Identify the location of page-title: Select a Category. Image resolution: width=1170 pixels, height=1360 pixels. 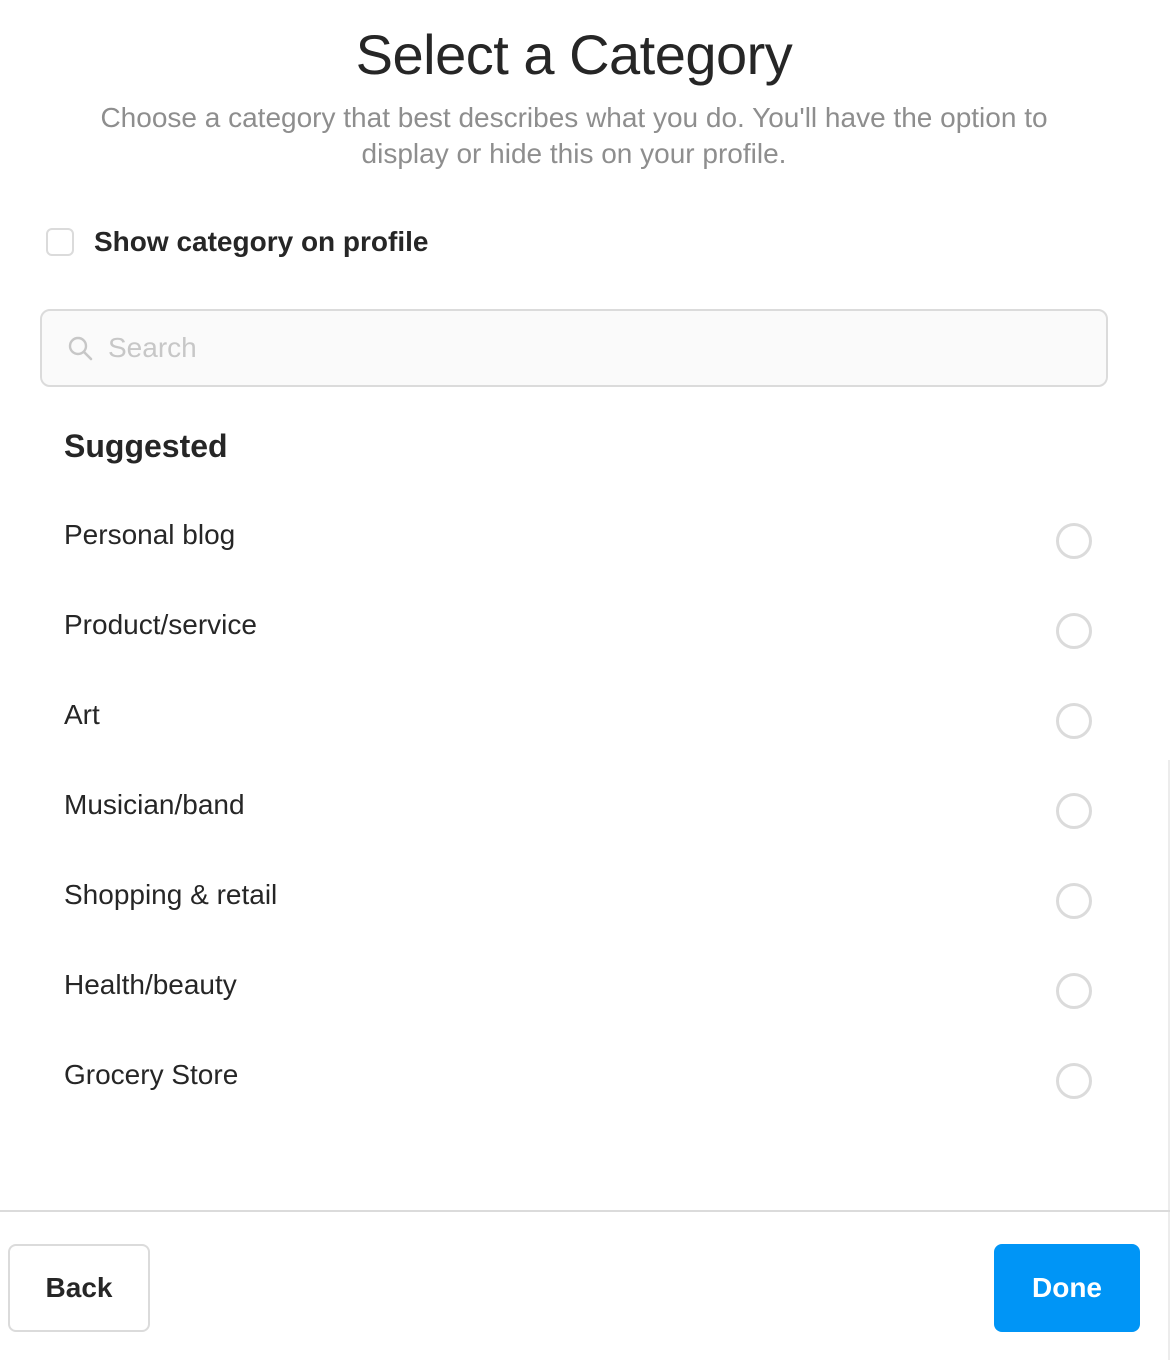
(574, 54).